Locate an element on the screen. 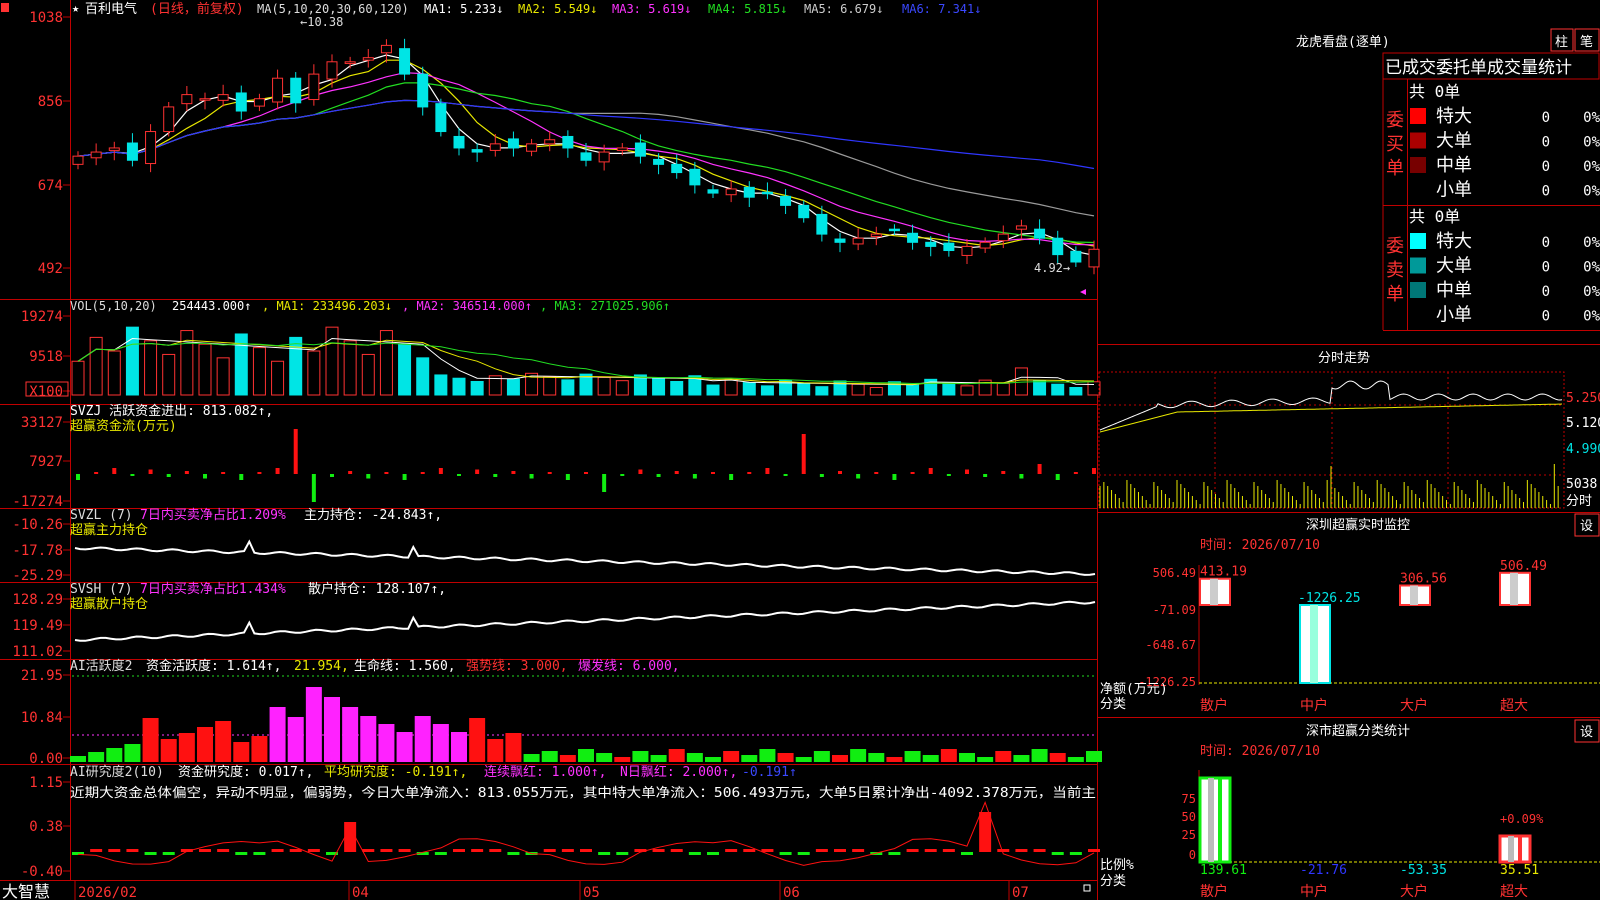 The height and width of the screenshot is (900, 1600). svzl-holding-line is located at coordinates (585, 557).